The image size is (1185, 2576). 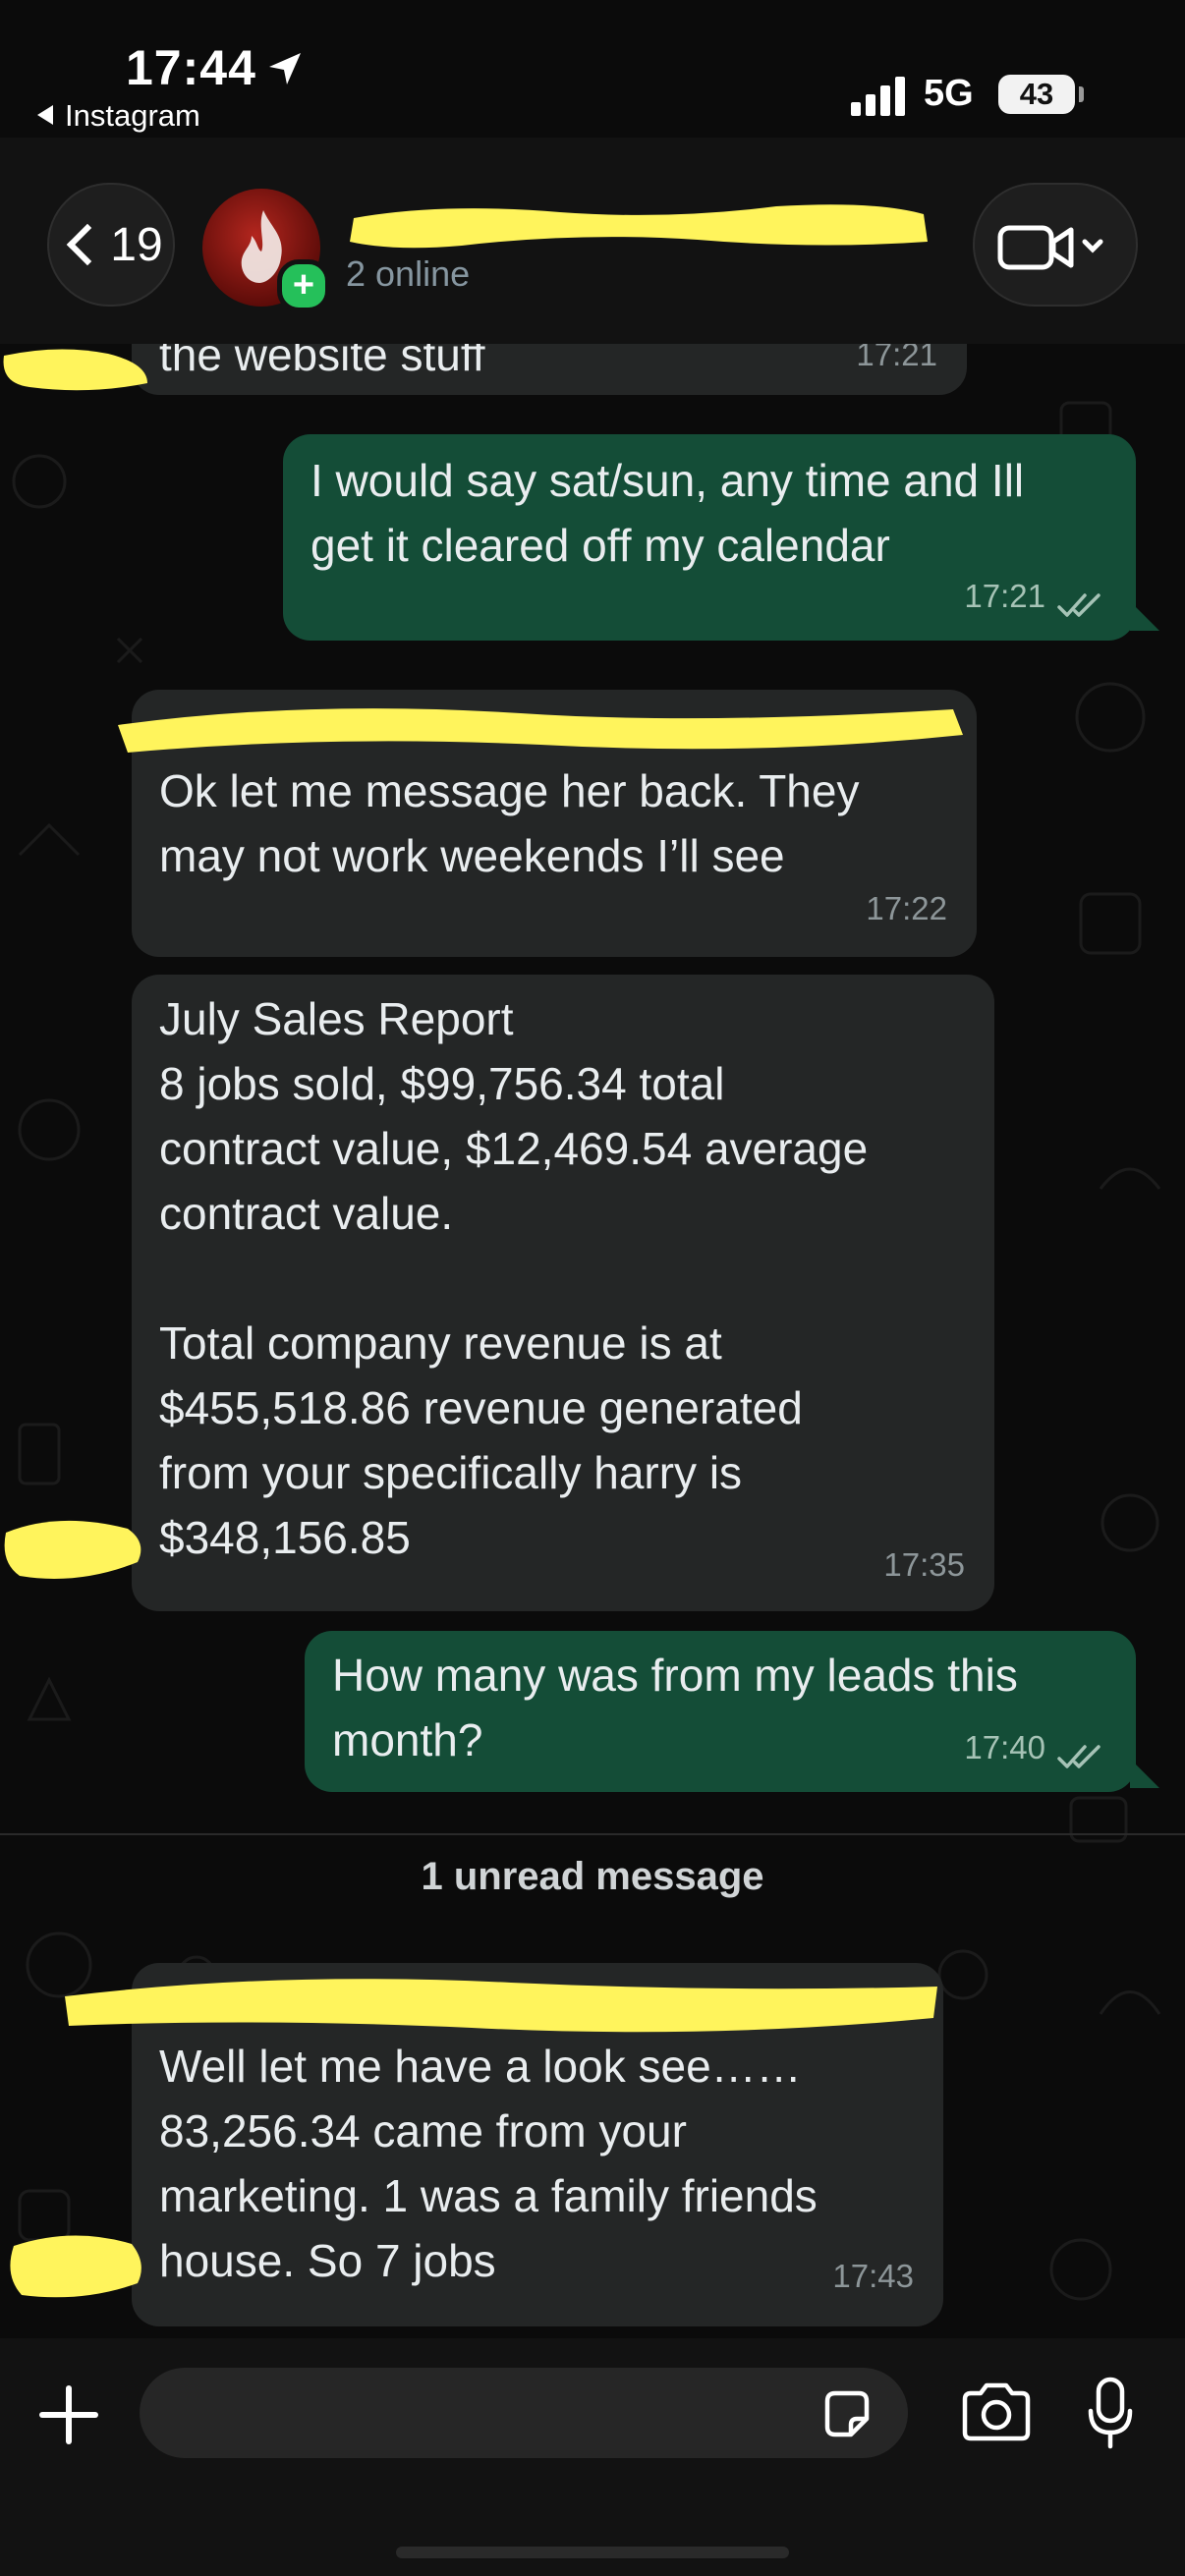 What do you see at coordinates (675, 1707) in the screenshot?
I see `message-text: How many was from my leads this month?` at bounding box center [675, 1707].